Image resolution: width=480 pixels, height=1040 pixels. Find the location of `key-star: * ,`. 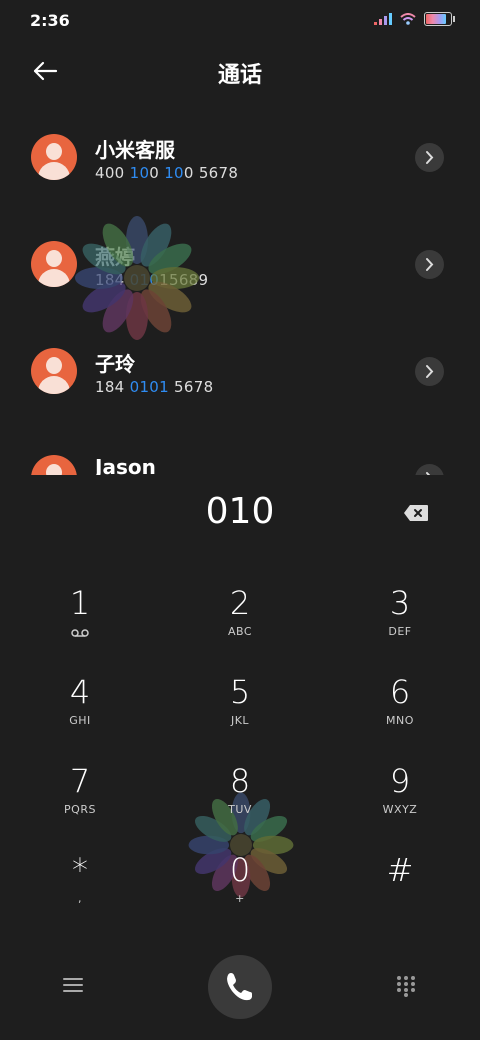

key-star: * , is located at coordinates (80, 894).